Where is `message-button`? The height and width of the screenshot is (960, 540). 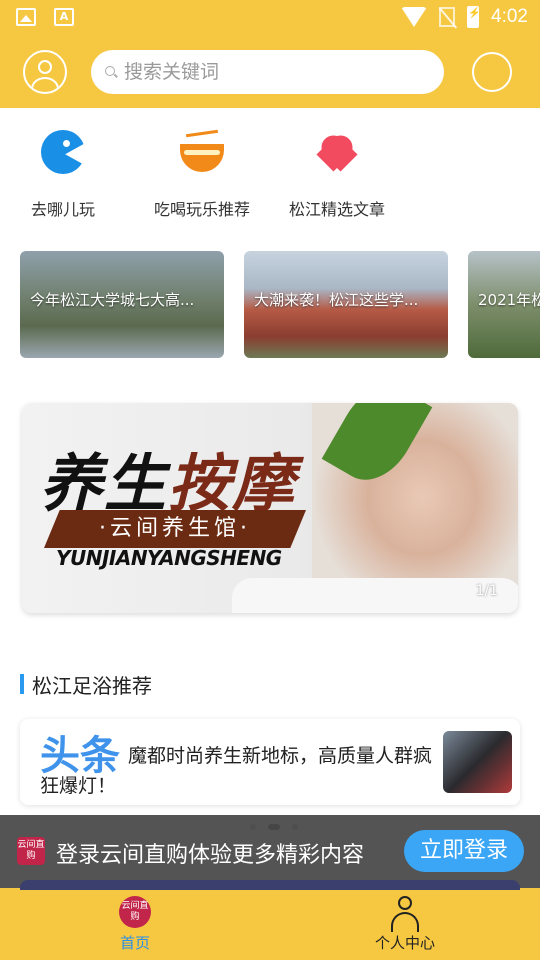
message-button is located at coordinates (492, 72).